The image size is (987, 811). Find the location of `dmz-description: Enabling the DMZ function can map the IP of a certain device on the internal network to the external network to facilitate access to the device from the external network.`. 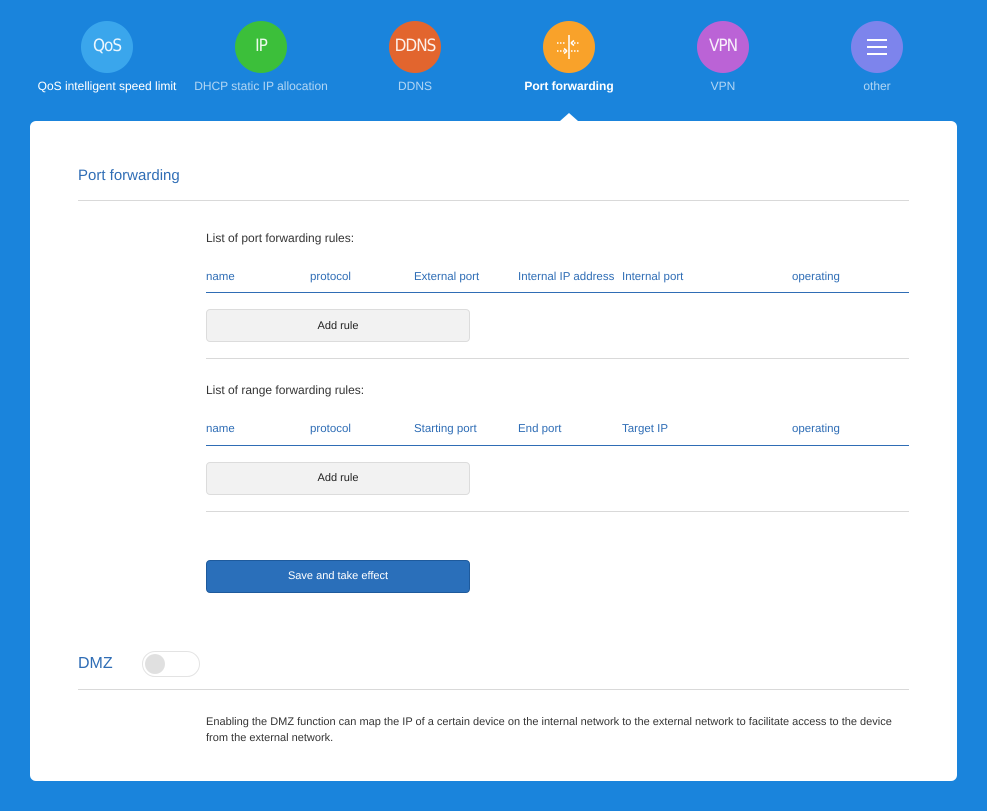

dmz-description: Enabling the DMZ function can map the IP of a certain device on the internal network to the external network to facilitate access to the device from the external network. is located at coordinates (549, 730).